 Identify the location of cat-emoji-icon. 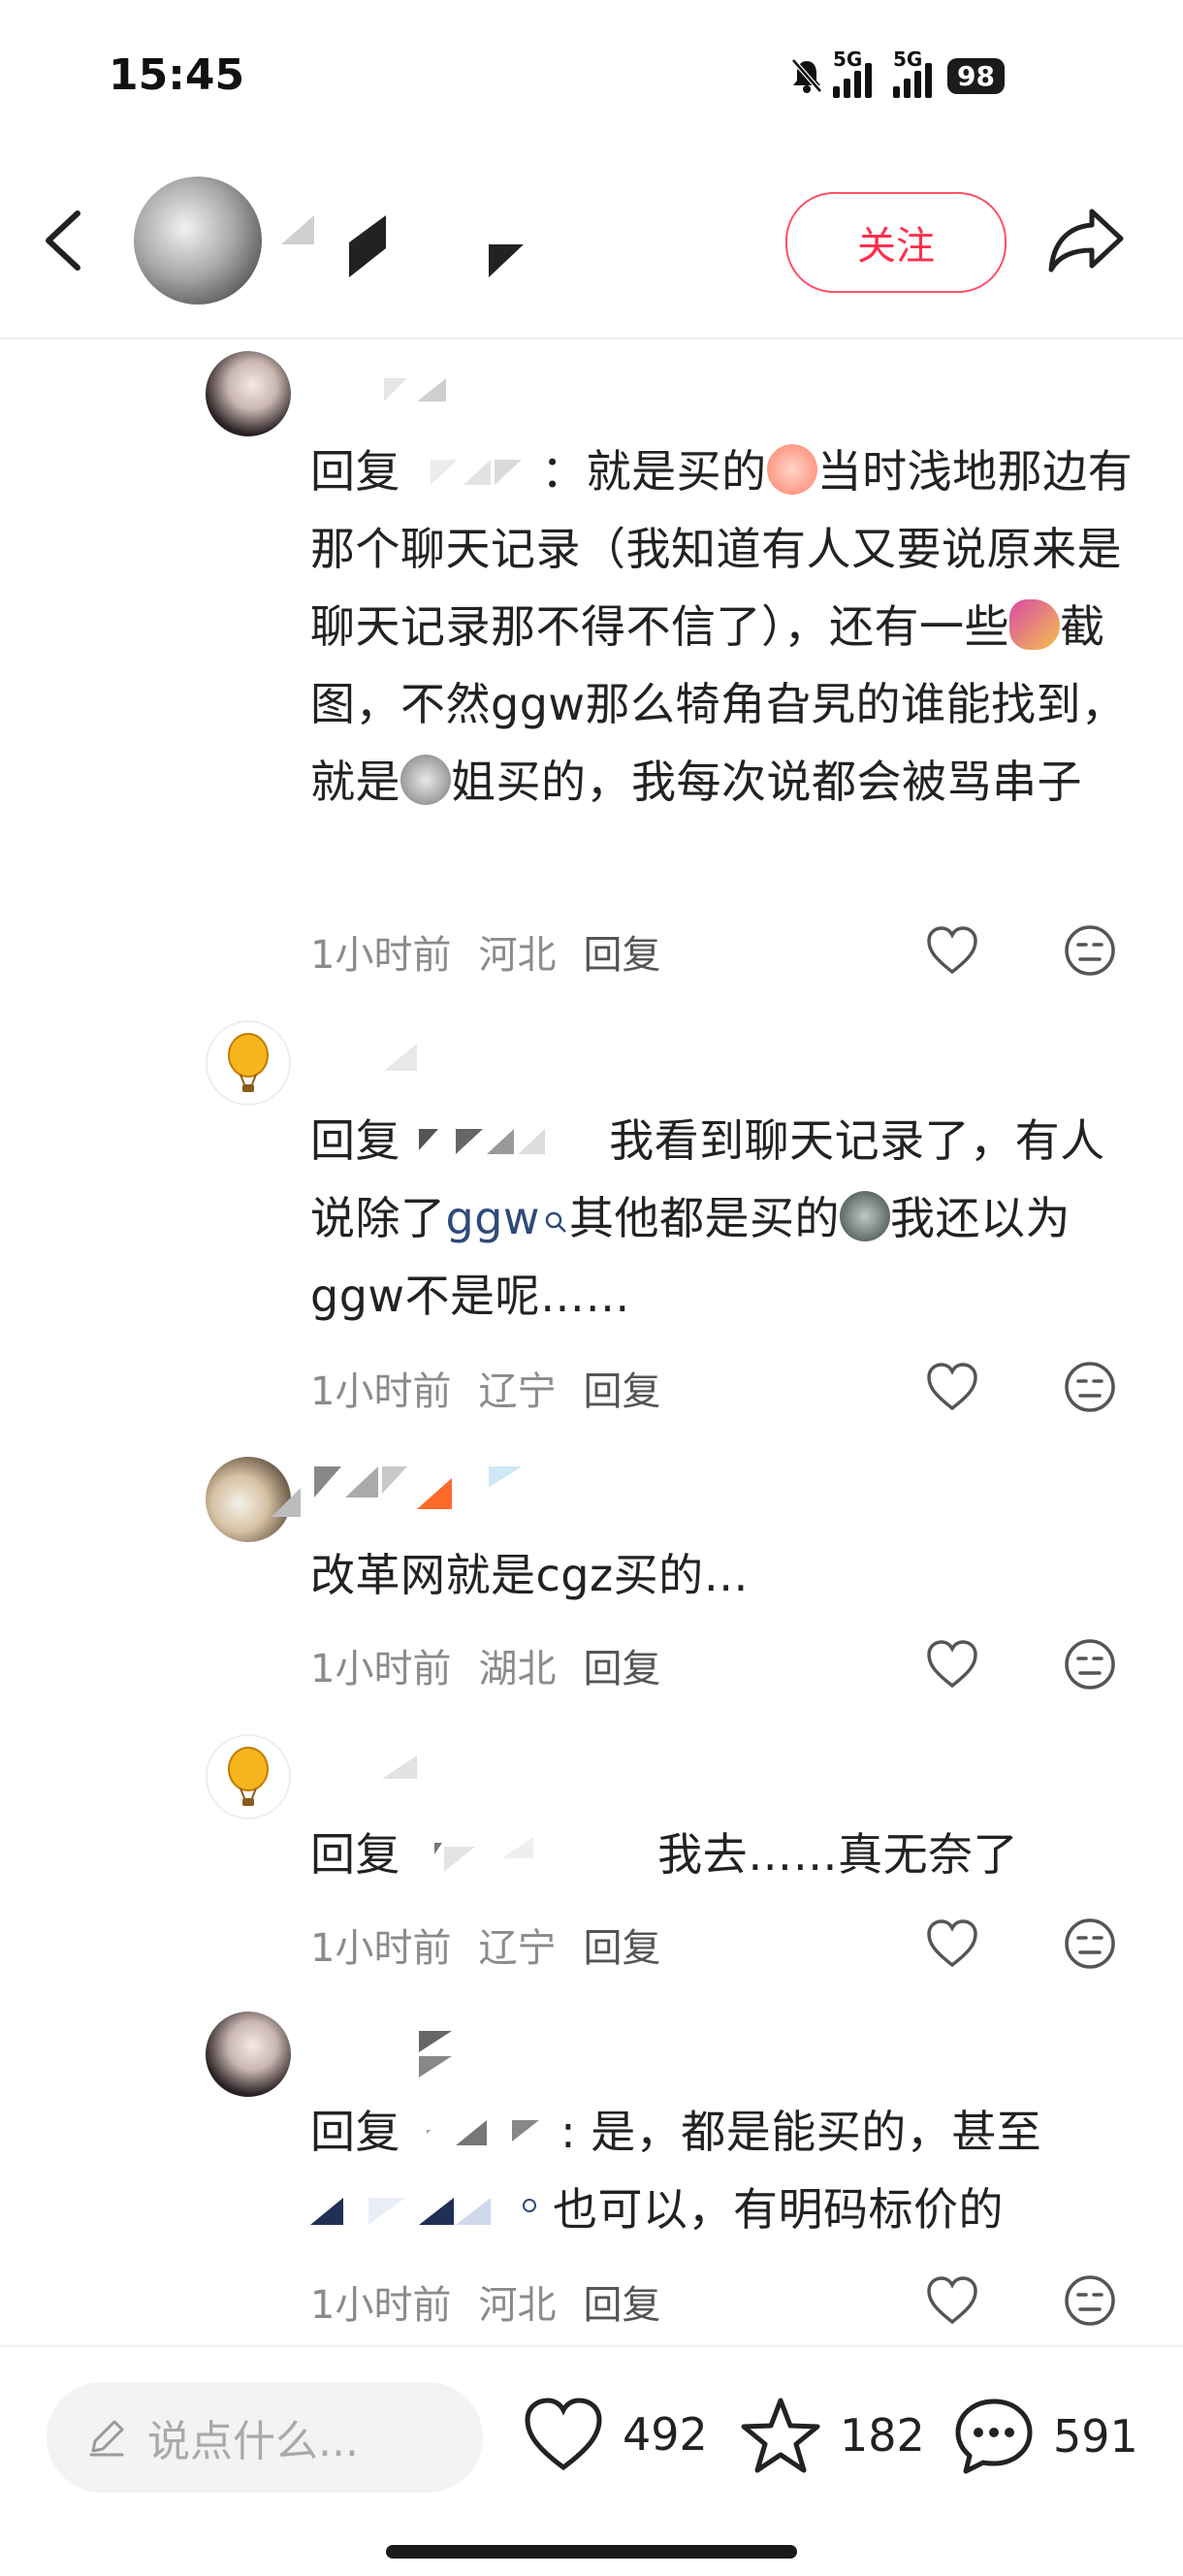
(865, 1216).